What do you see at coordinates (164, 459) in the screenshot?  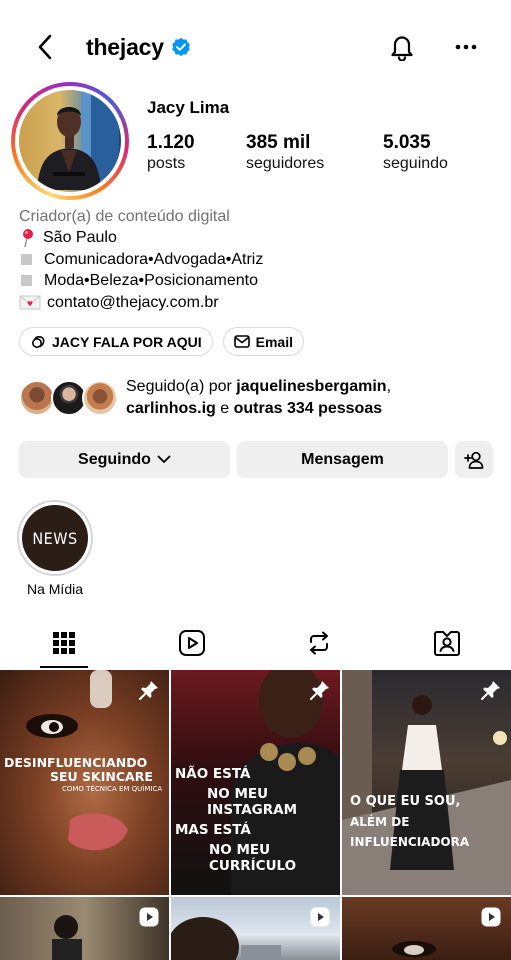 I see `chevron-down-icon` at bounding box center [164, 459].